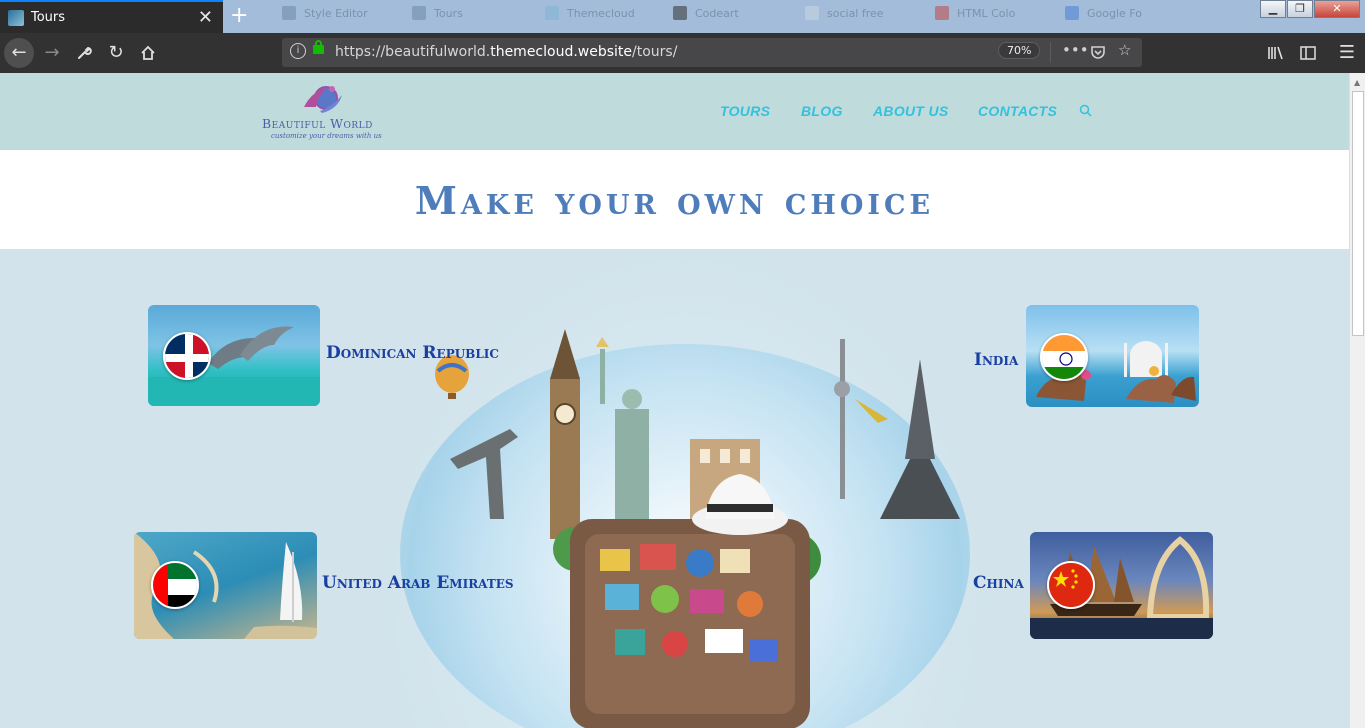 This screenshot has height=728, width=1365. I want to click on close-tab-icon: ✕, so click(205, 17).